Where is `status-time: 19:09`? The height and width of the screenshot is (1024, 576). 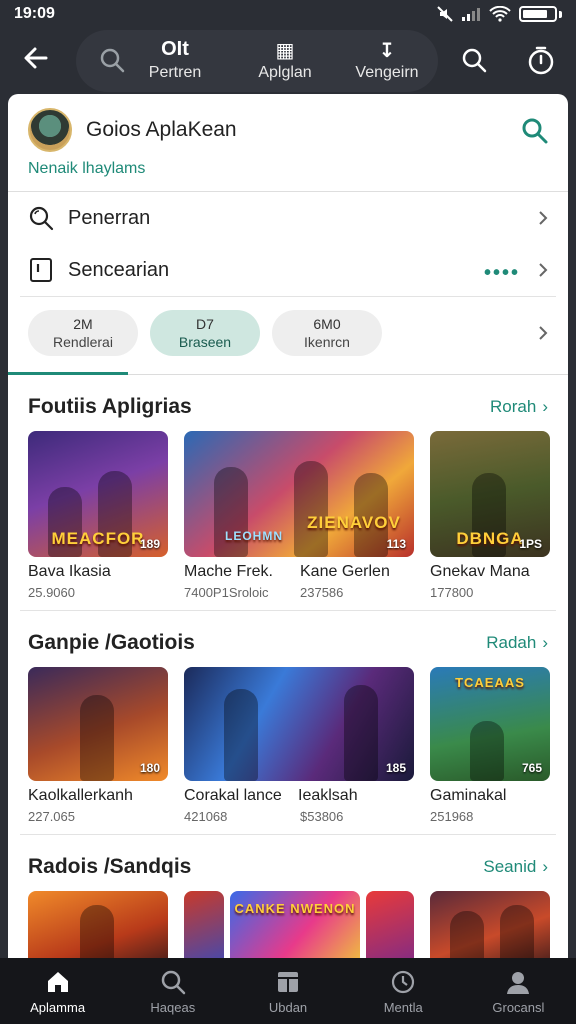
status-time: 19:09 is located at coordinates (34, 13).